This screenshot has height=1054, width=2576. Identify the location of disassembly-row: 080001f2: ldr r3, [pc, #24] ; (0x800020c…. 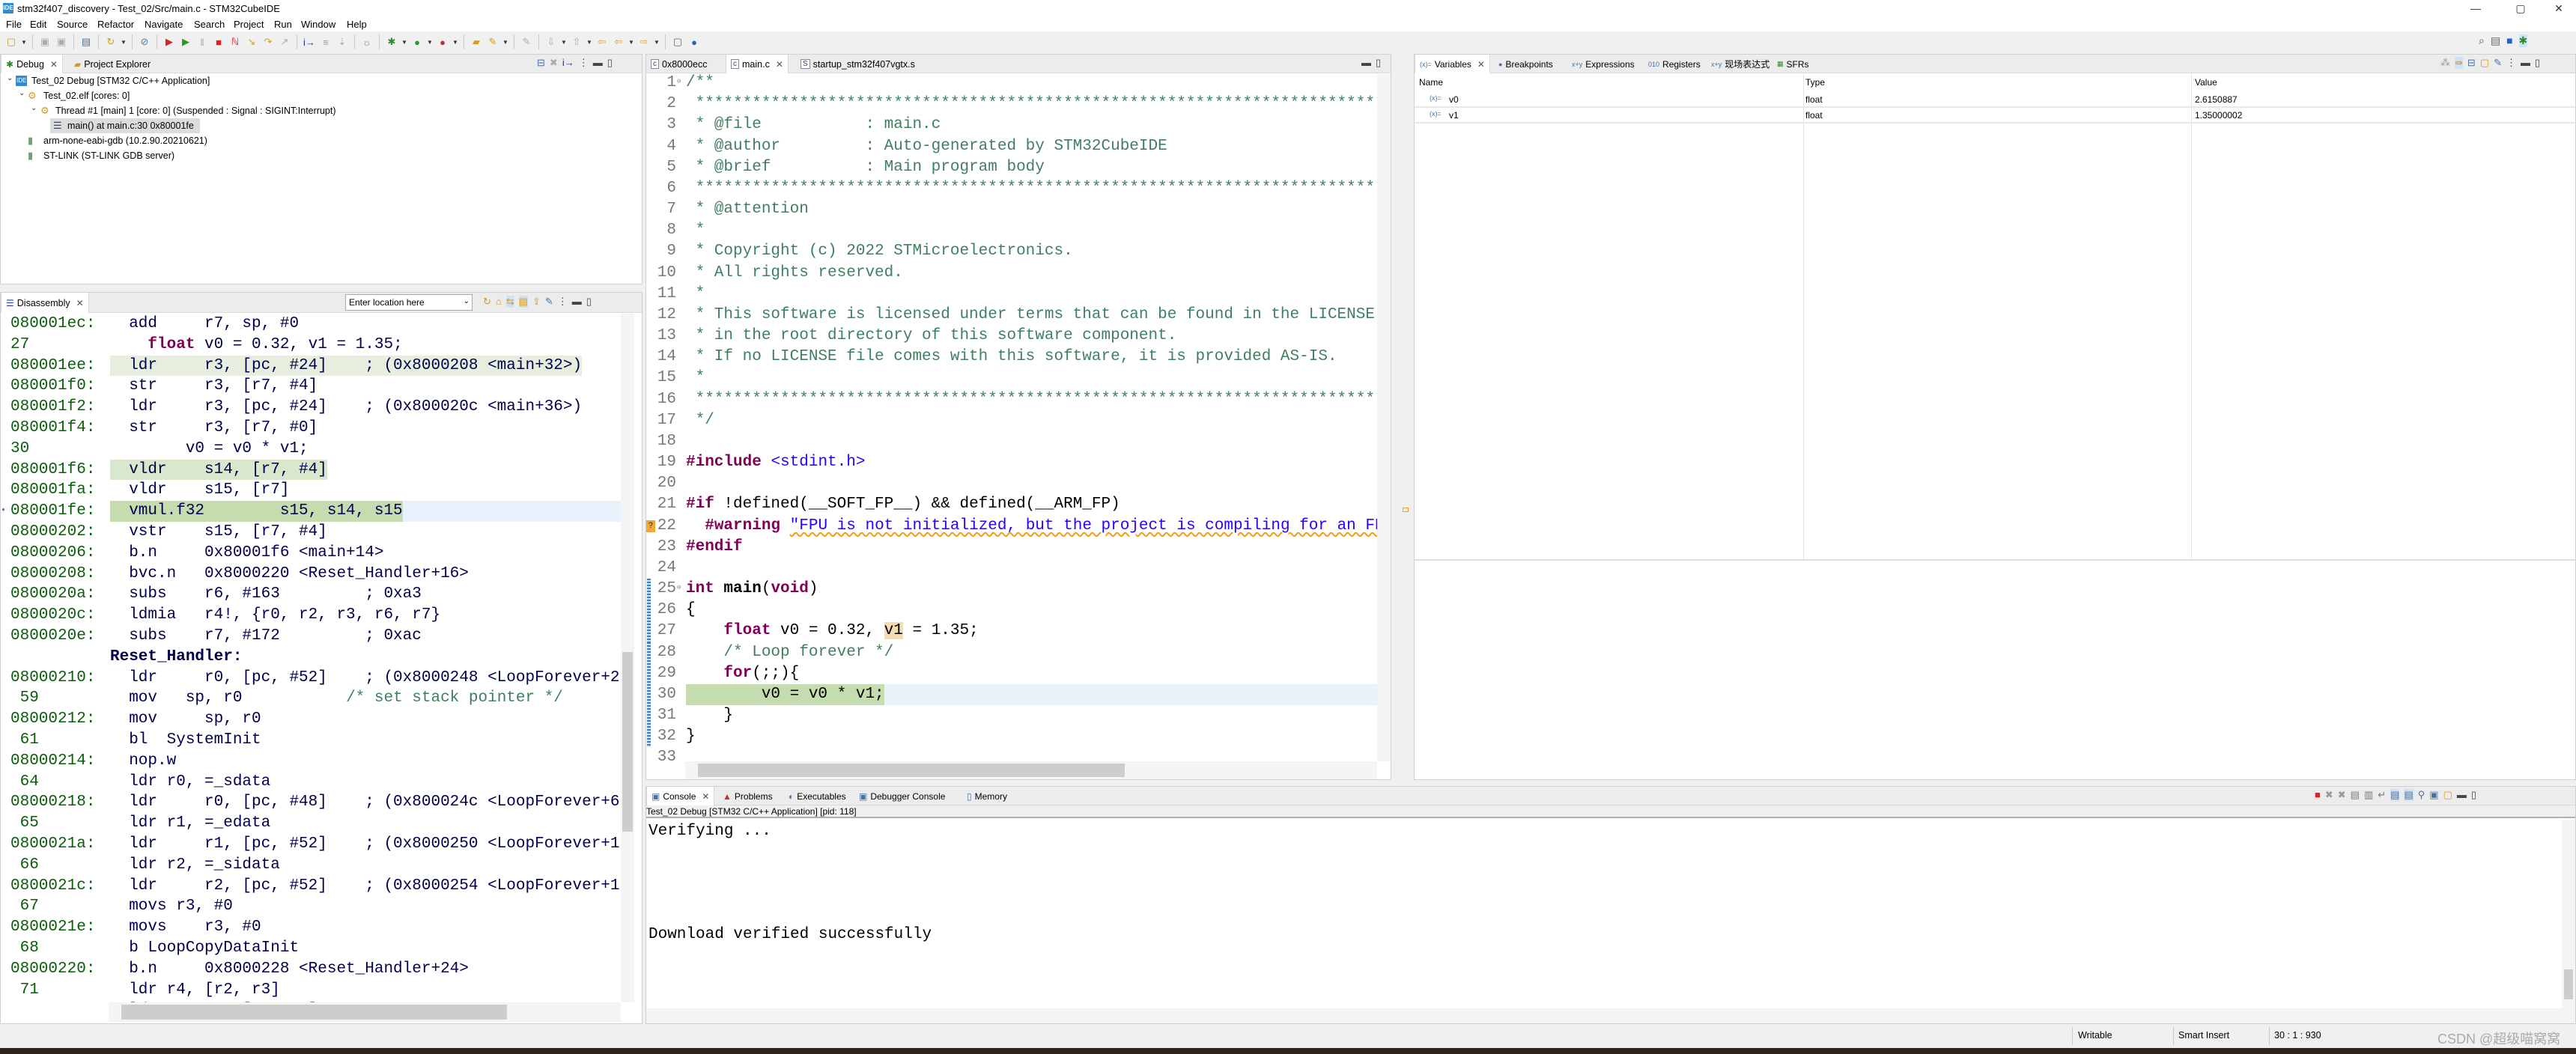
(311, 407).